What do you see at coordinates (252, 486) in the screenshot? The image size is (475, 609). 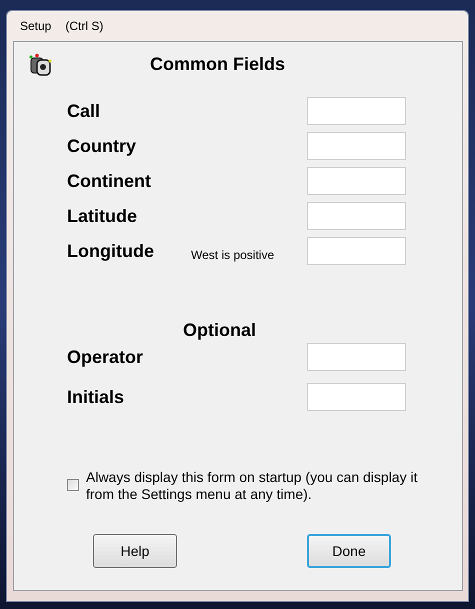 I see `checkbox-label: Always display this form on startup (you can display it from the Settings menu at any time).` at bounding box center [252, 486].